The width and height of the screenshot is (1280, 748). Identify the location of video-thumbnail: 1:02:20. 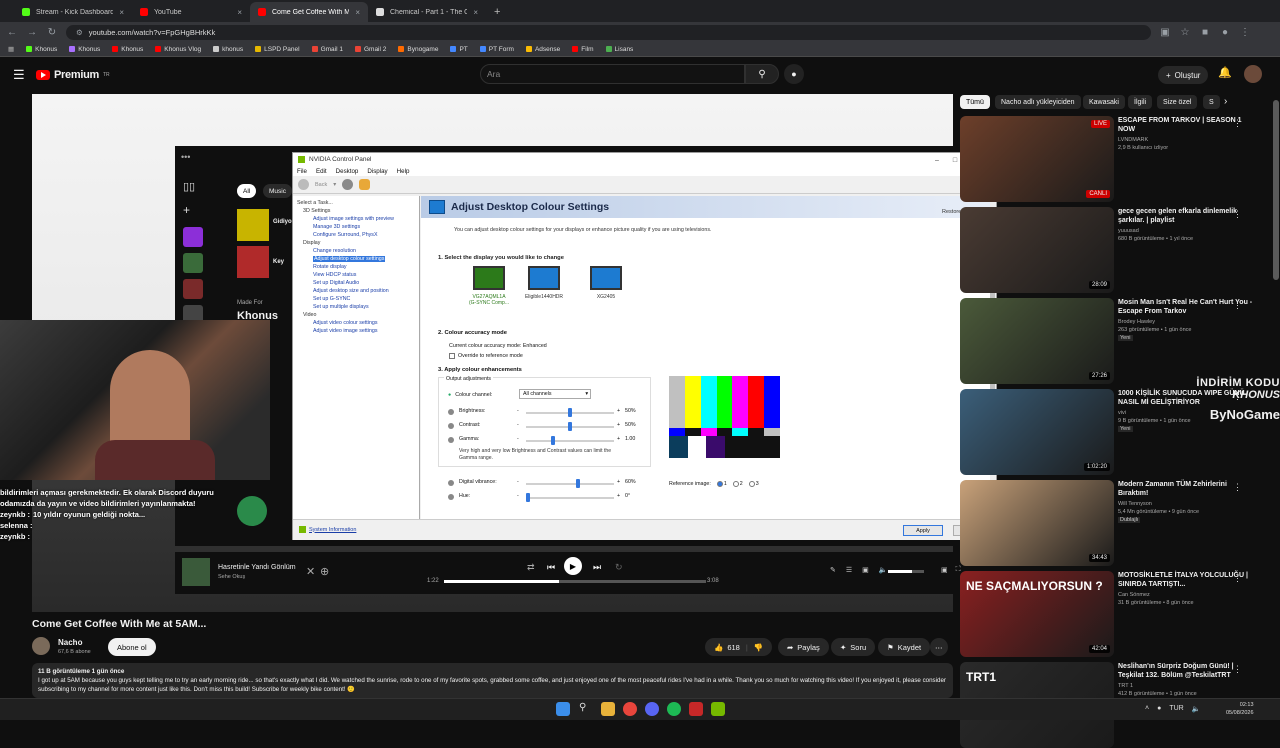
(1037, 432).